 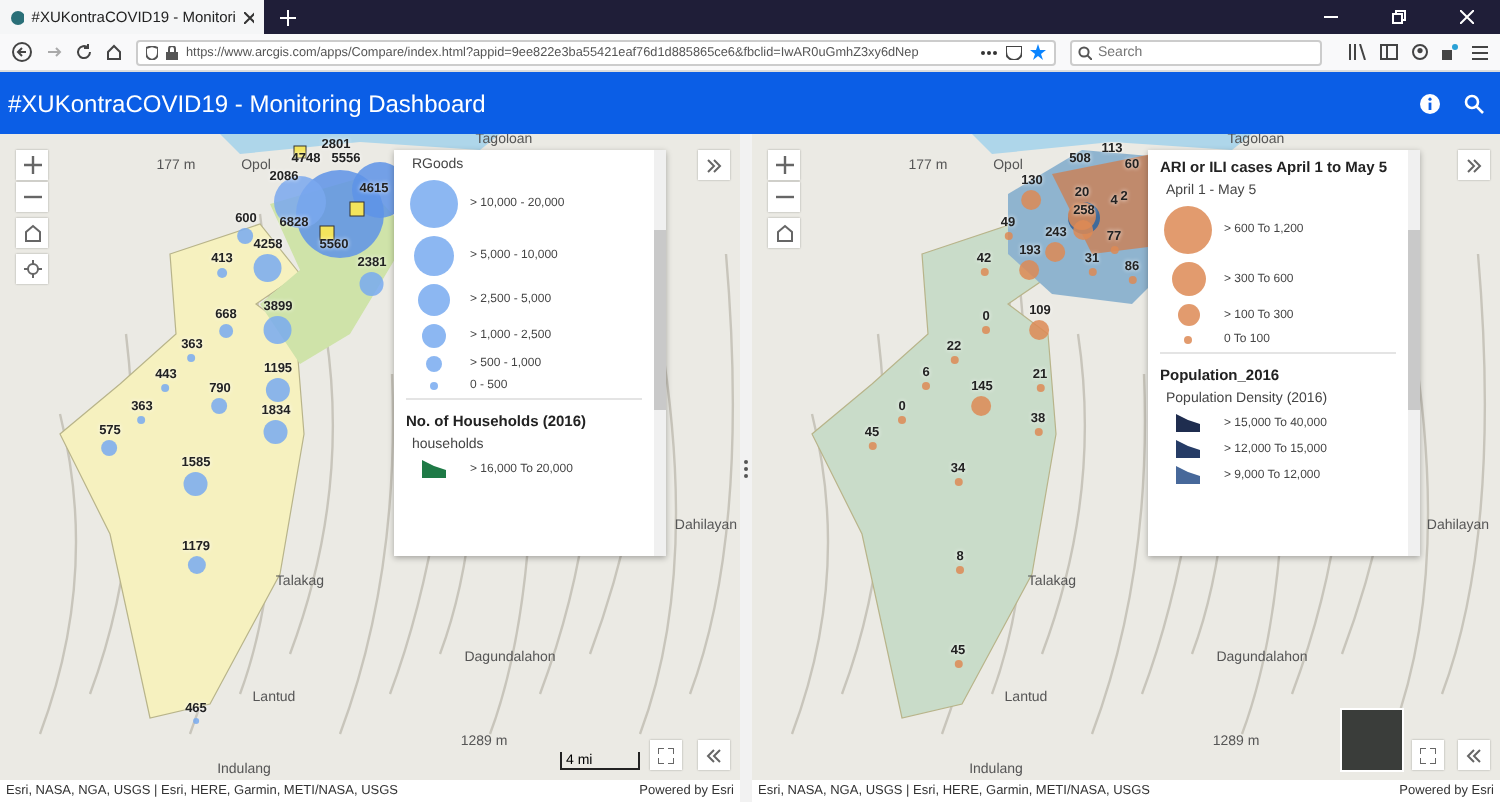 I want to click on locate-button, so click(x=32, y=269).